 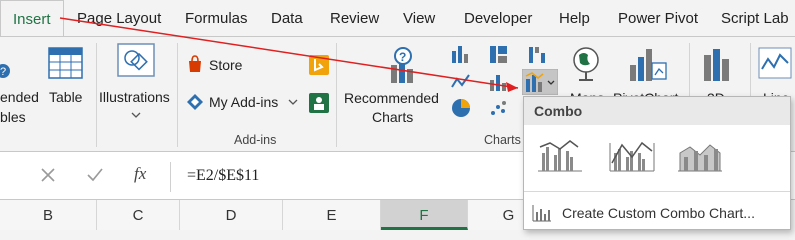 I want to click on sparkline-line-icon, so click(x=775, y=65).